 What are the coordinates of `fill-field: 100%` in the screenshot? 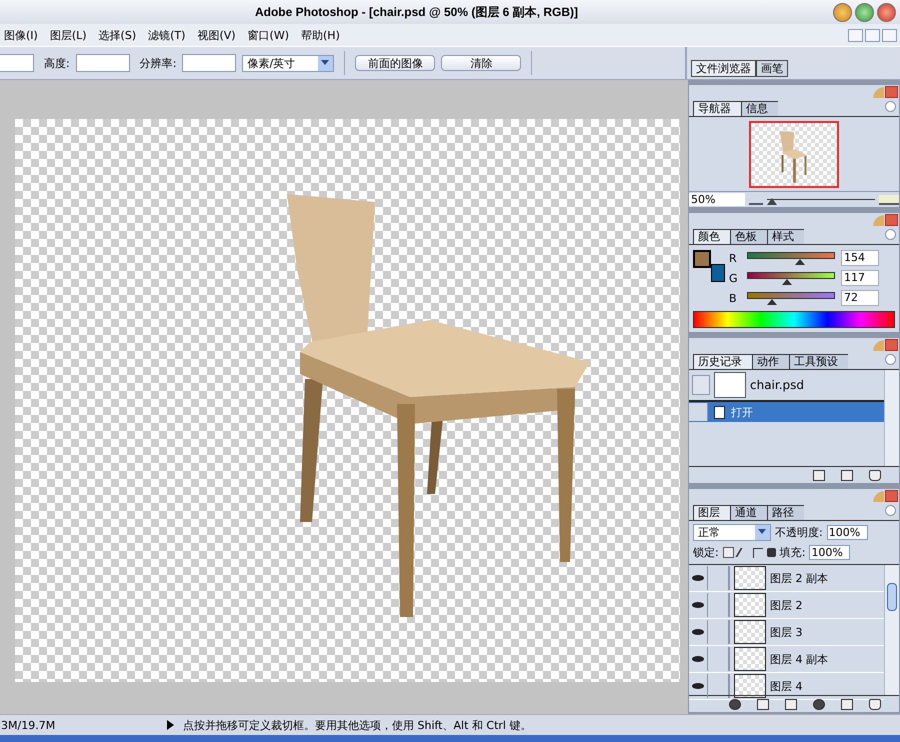 It's located at (829, 552).